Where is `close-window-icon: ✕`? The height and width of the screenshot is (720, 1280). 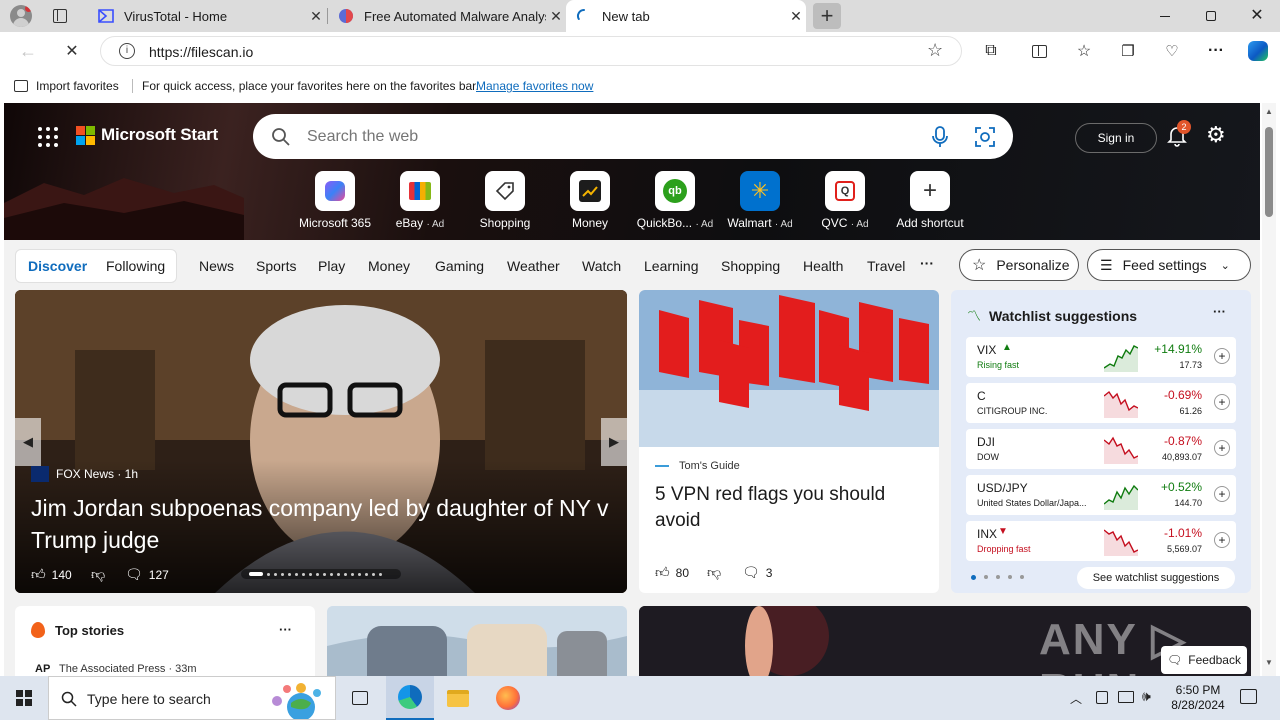
close-window-icon: ✕ is located at coordinates (1257, 15).